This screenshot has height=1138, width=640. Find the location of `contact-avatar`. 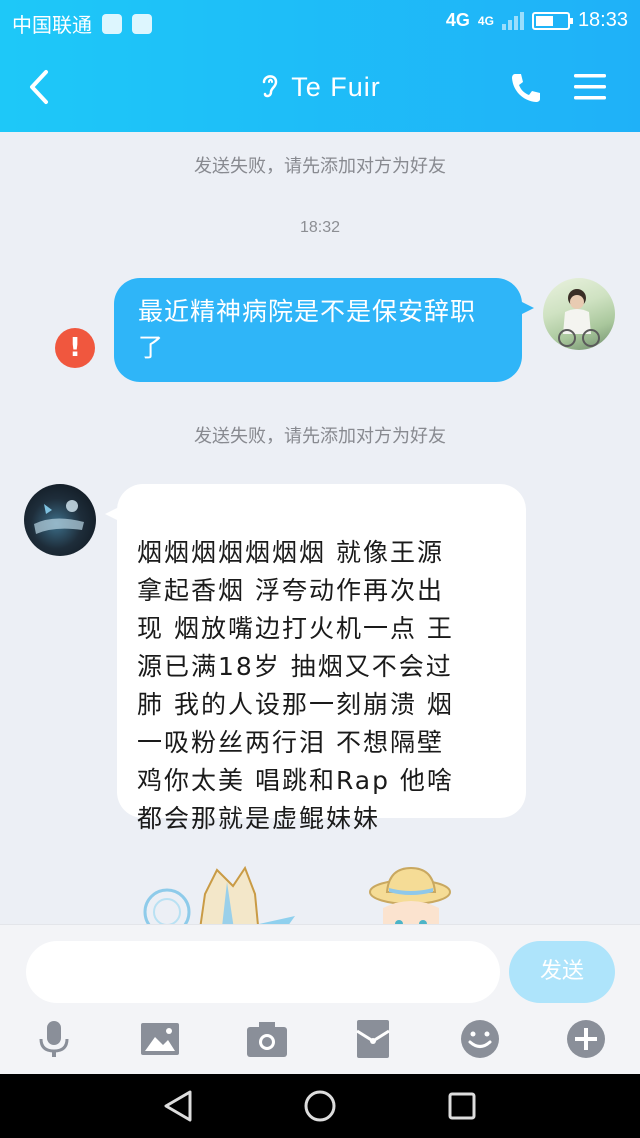

contact-avatar is located at coordinates (60, 520).